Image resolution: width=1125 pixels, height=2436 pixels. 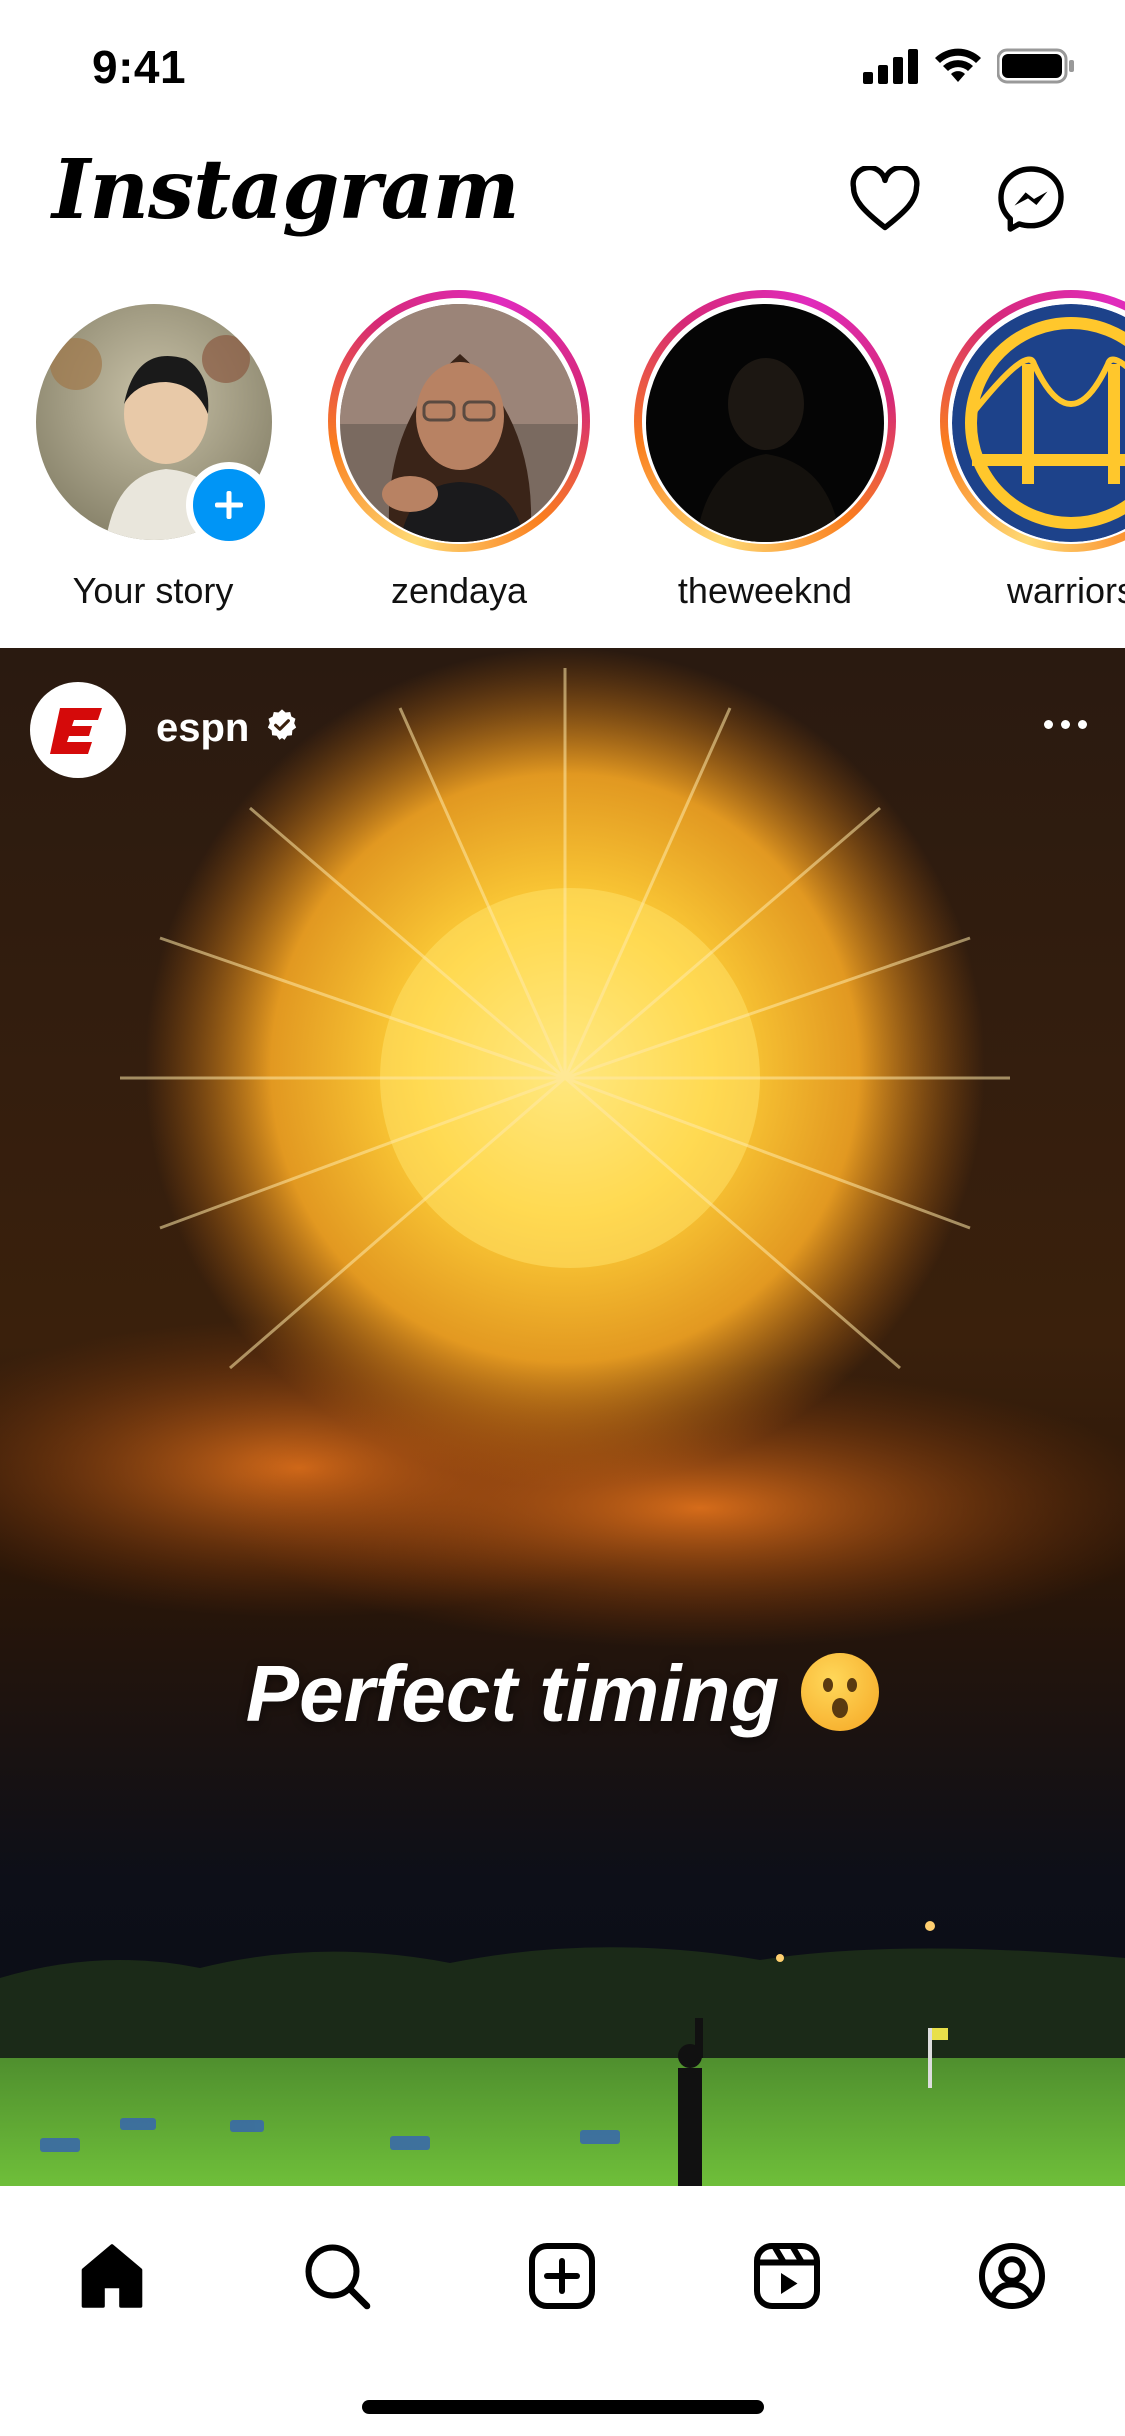 I want to click on tab-search, so click(x=337, y=2276).